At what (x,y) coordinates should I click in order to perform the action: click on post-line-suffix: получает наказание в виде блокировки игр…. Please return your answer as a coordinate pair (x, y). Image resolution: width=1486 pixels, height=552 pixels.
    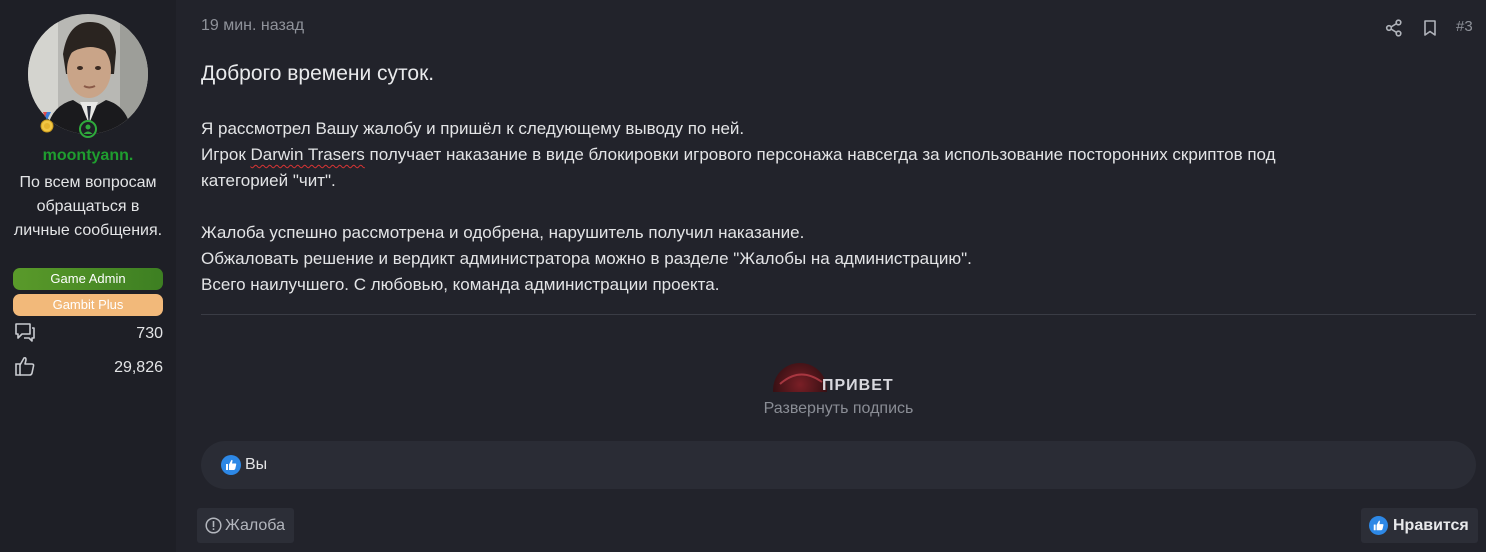
    Looking at the image, I should click on (820, 154).